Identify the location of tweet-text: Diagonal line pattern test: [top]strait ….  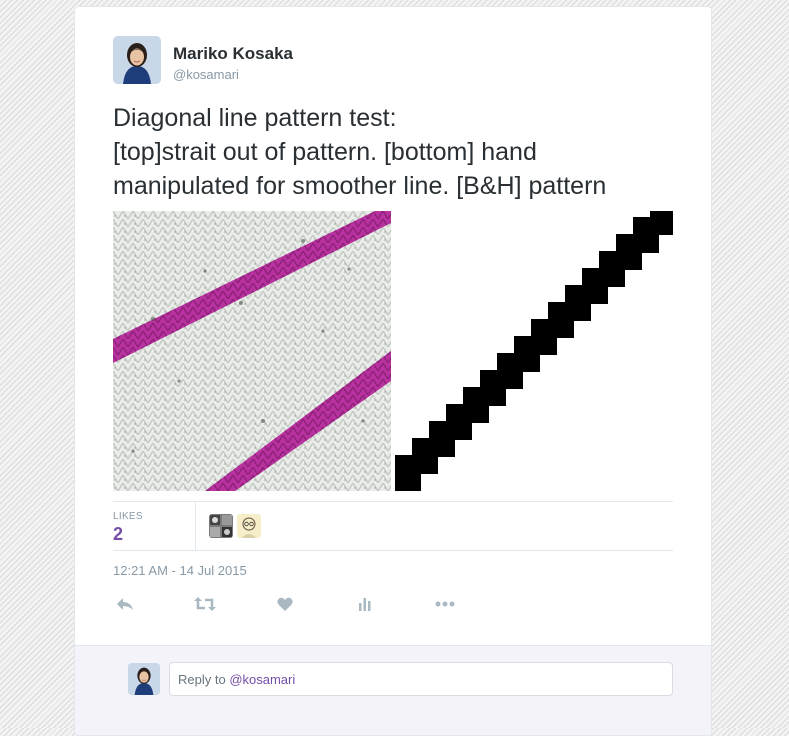
(403, 152).